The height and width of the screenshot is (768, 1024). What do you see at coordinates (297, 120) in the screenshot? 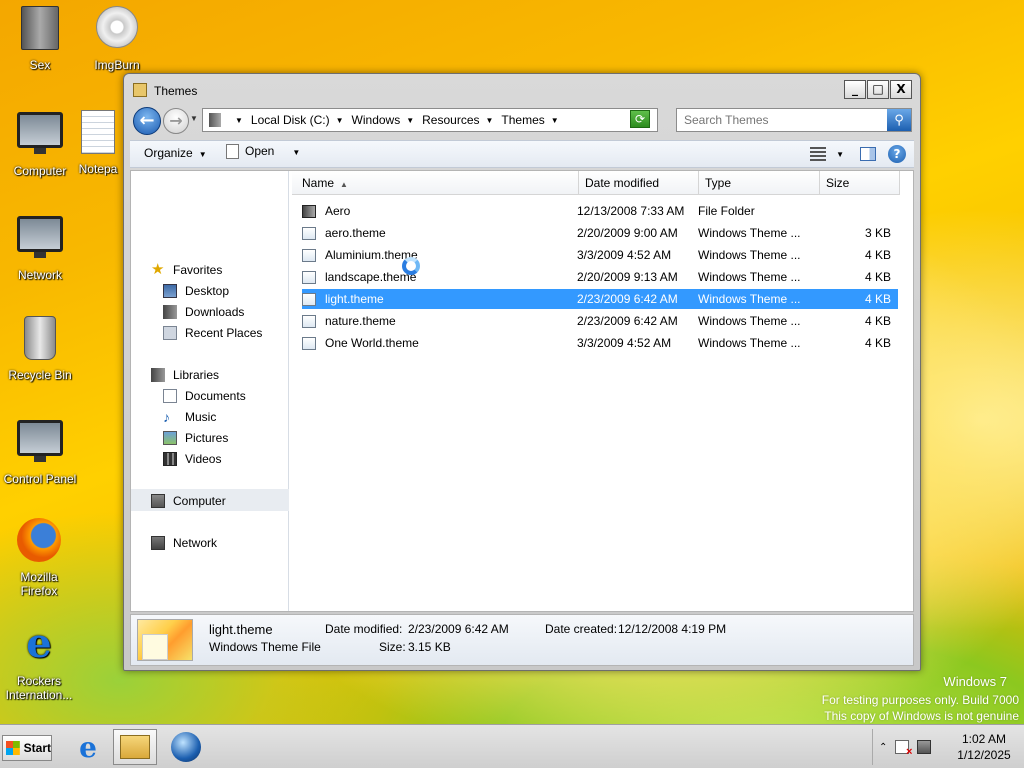
I see `breadcrumb-local-disk: Local Disk (C:) ▼` at bounding box center [297, 120].